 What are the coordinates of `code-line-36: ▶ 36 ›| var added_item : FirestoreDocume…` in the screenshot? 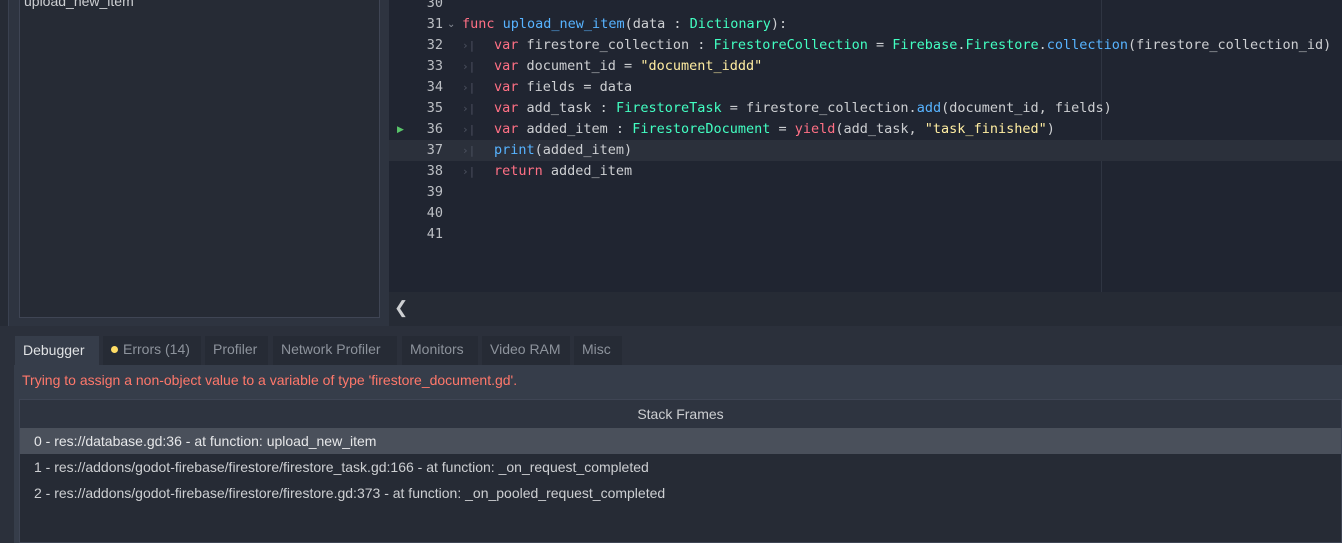 It's located at (865, 129).